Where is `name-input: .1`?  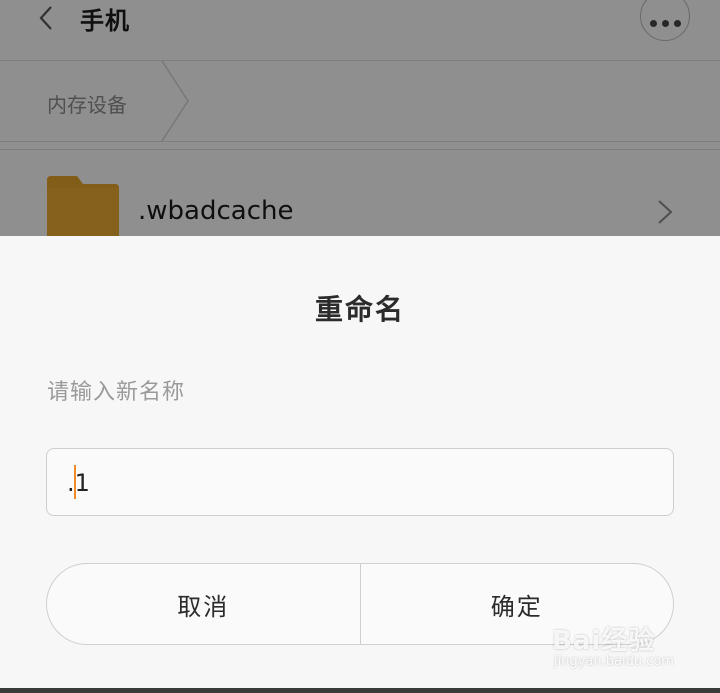 name-input: .1 is located at coordinates (360, 482).